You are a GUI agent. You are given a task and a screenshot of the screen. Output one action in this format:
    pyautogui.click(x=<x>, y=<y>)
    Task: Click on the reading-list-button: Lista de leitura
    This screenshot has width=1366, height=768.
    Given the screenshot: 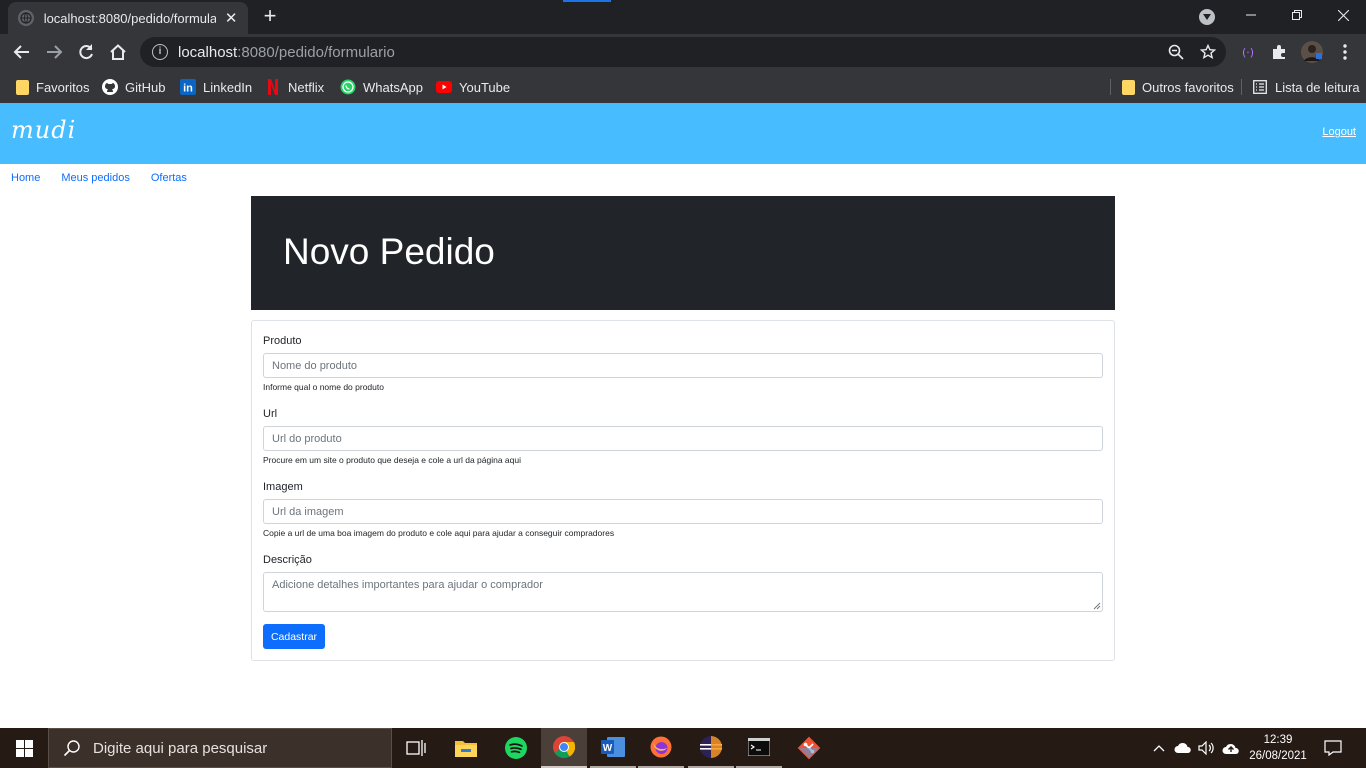 What is the action you would take?
    pyautogui.click(x=1306, y=87)
    